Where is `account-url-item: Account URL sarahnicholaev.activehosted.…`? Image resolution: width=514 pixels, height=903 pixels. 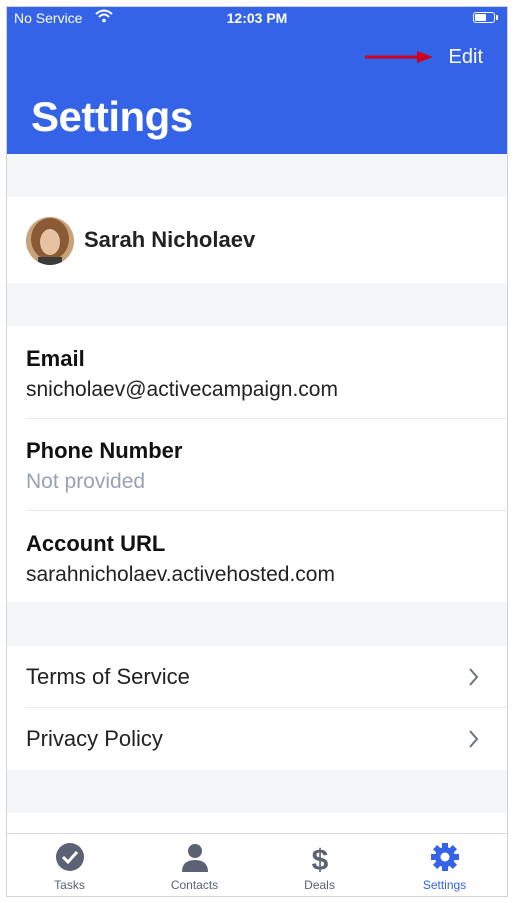
account-url-item: Account URL sarahnicholaev.activehosted.… is located at coordinates (266, 559).